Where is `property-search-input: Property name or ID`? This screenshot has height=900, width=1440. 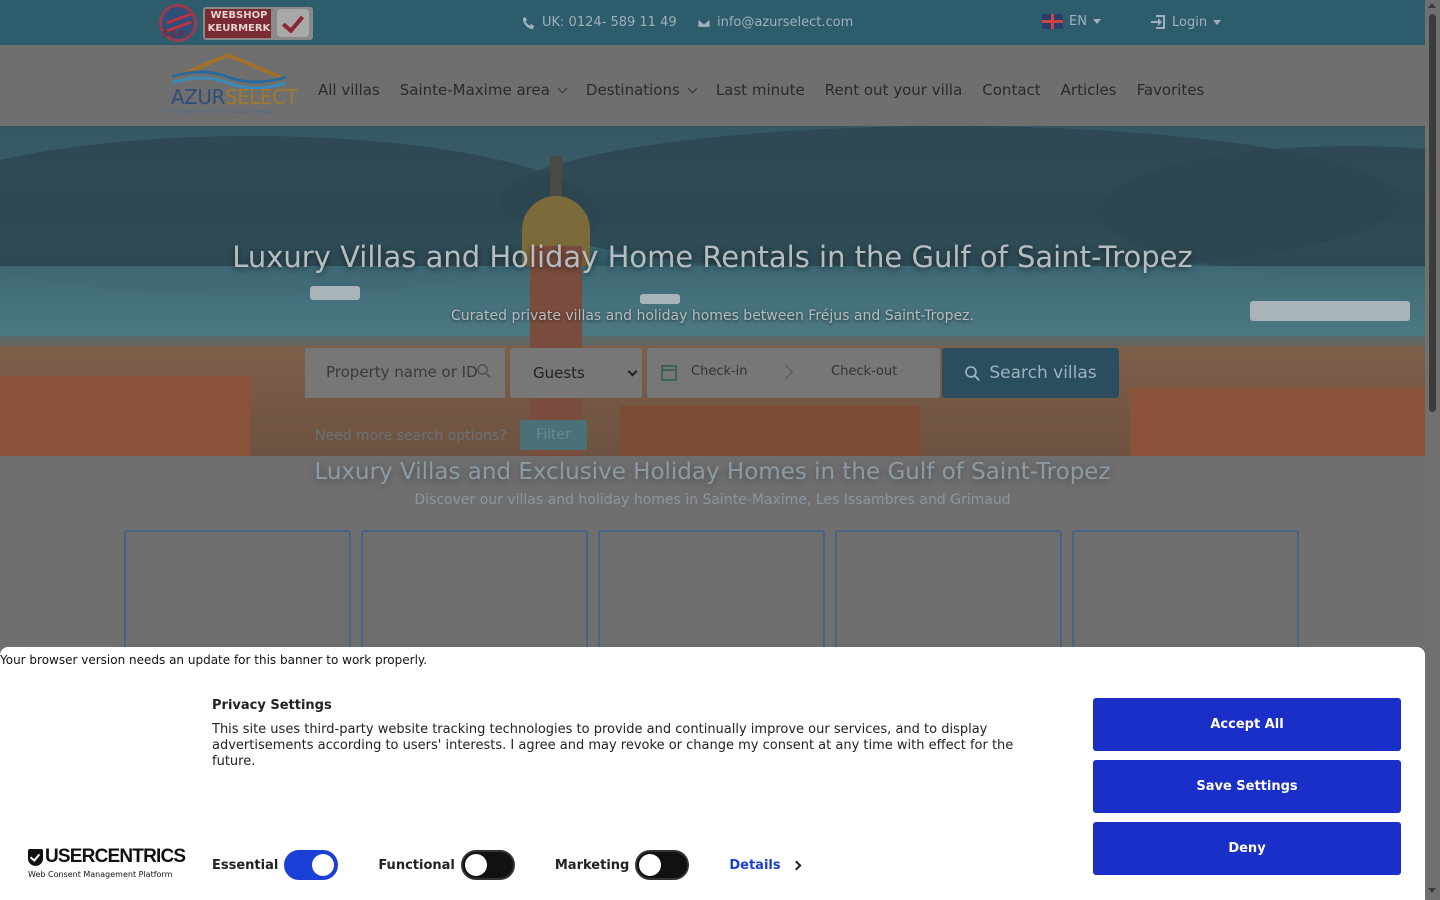
property-search-input: Property name or ID is located at coordinates (405, 373).